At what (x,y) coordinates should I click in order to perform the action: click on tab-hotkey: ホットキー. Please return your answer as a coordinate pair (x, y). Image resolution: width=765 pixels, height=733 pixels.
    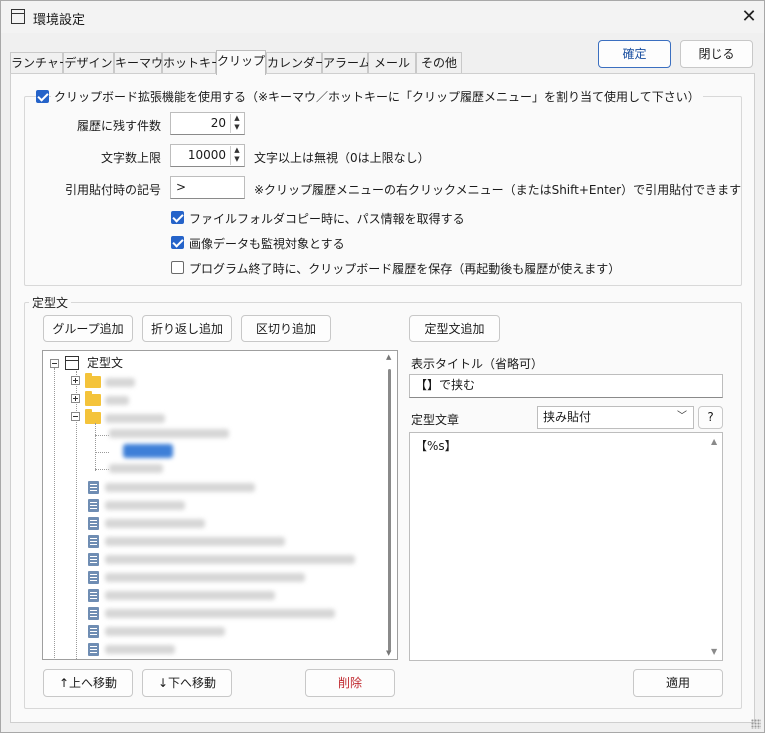
    Looking at the image, I should click on (192, 63).